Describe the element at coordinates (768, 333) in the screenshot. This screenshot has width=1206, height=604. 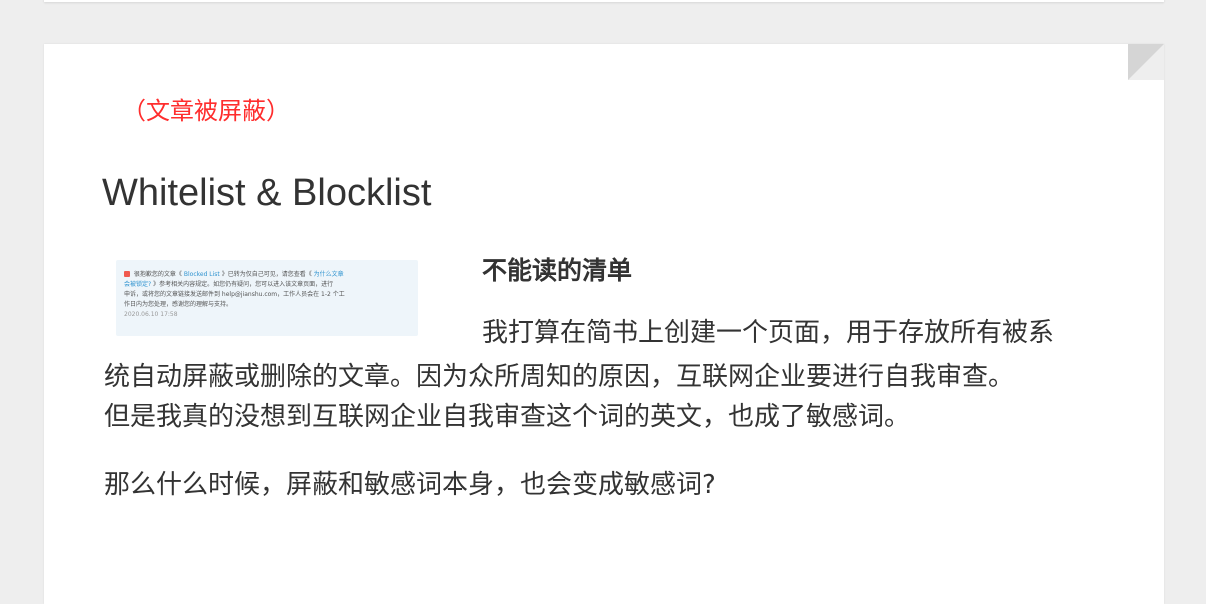
I see `paragraph-1-line-1: 我打算在简书上创建一个页面，用于存放所有被系` at that location.